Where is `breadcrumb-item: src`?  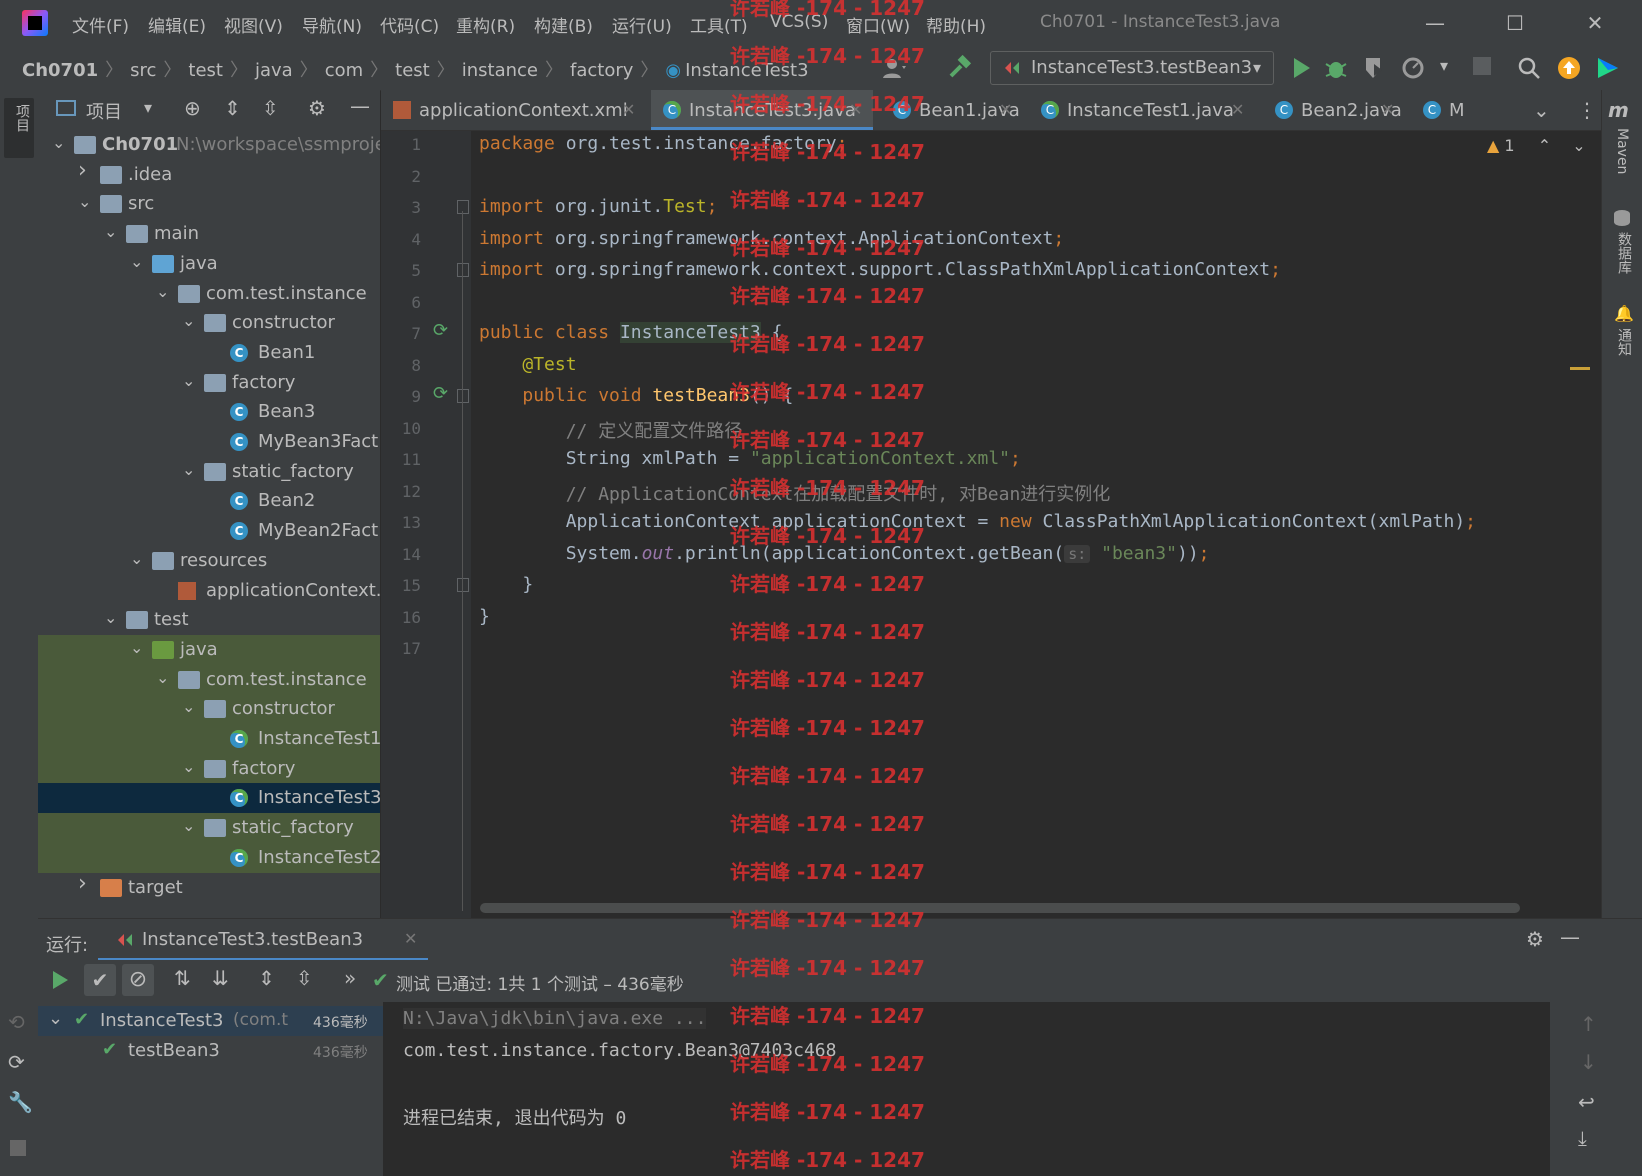
breadcrumb-item: src is located at coordinates (143, 70).